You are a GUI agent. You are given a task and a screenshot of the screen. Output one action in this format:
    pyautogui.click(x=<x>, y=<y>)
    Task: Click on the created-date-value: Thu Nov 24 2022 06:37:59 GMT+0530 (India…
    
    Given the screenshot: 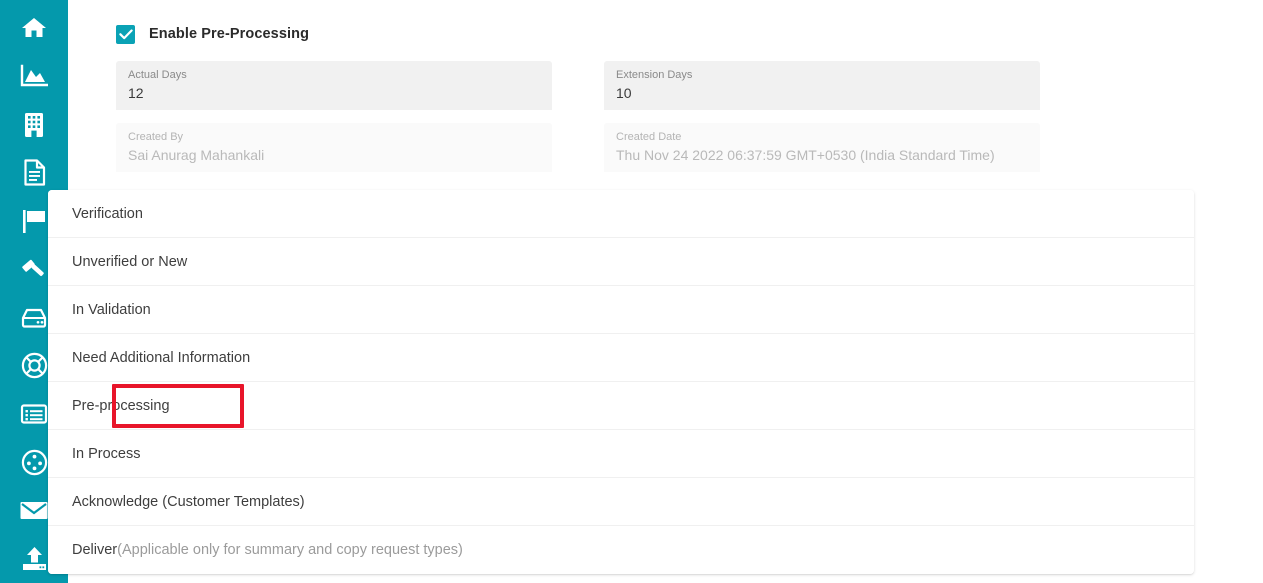 What is the action you would take?
    pyautogui.click(x=805, y=155)
    